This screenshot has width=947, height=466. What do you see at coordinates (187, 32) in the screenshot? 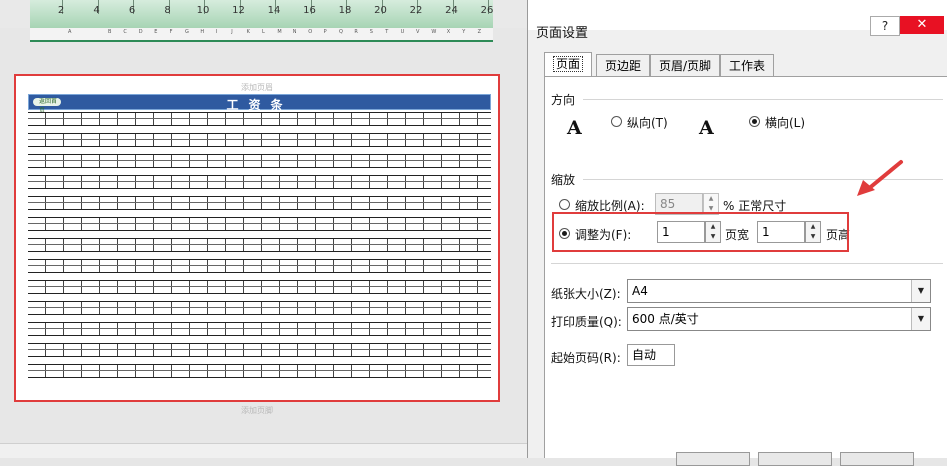
I see `column-letter: G` at bounding box center [187, 32].